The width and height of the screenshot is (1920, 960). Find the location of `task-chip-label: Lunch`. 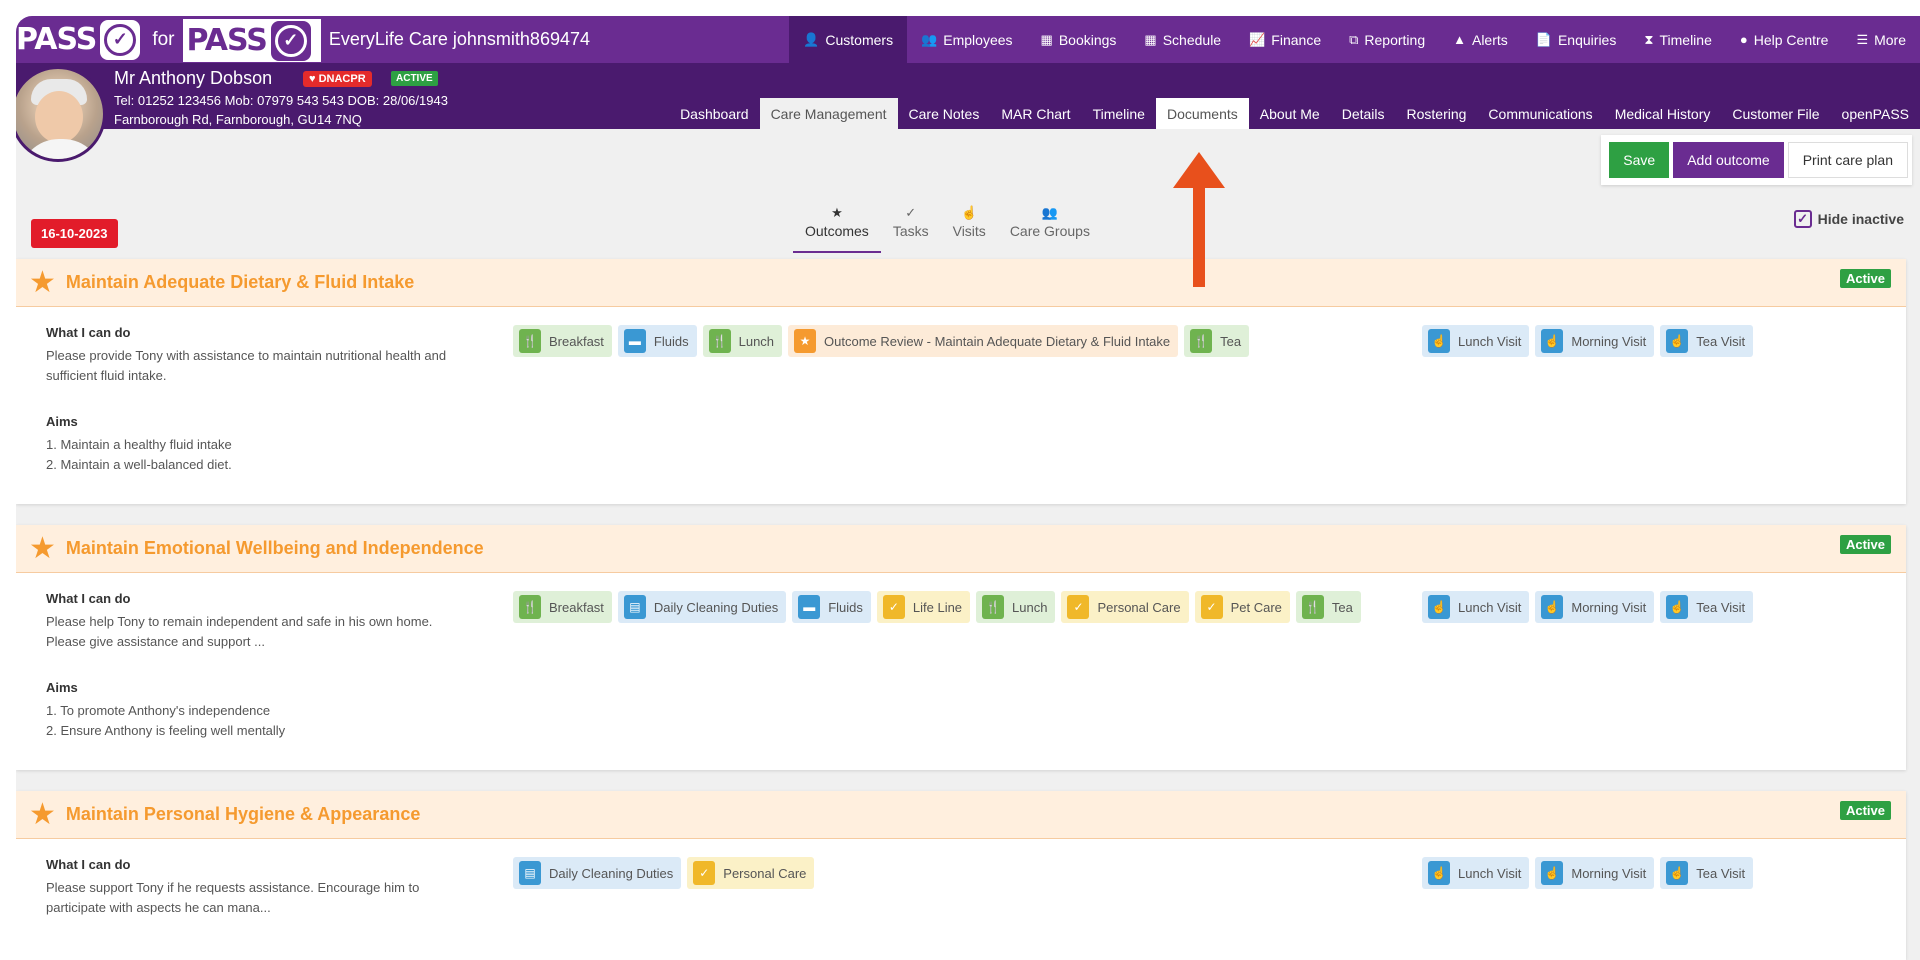

task-chip-label: Lunch is located at coordinates (756, 341).